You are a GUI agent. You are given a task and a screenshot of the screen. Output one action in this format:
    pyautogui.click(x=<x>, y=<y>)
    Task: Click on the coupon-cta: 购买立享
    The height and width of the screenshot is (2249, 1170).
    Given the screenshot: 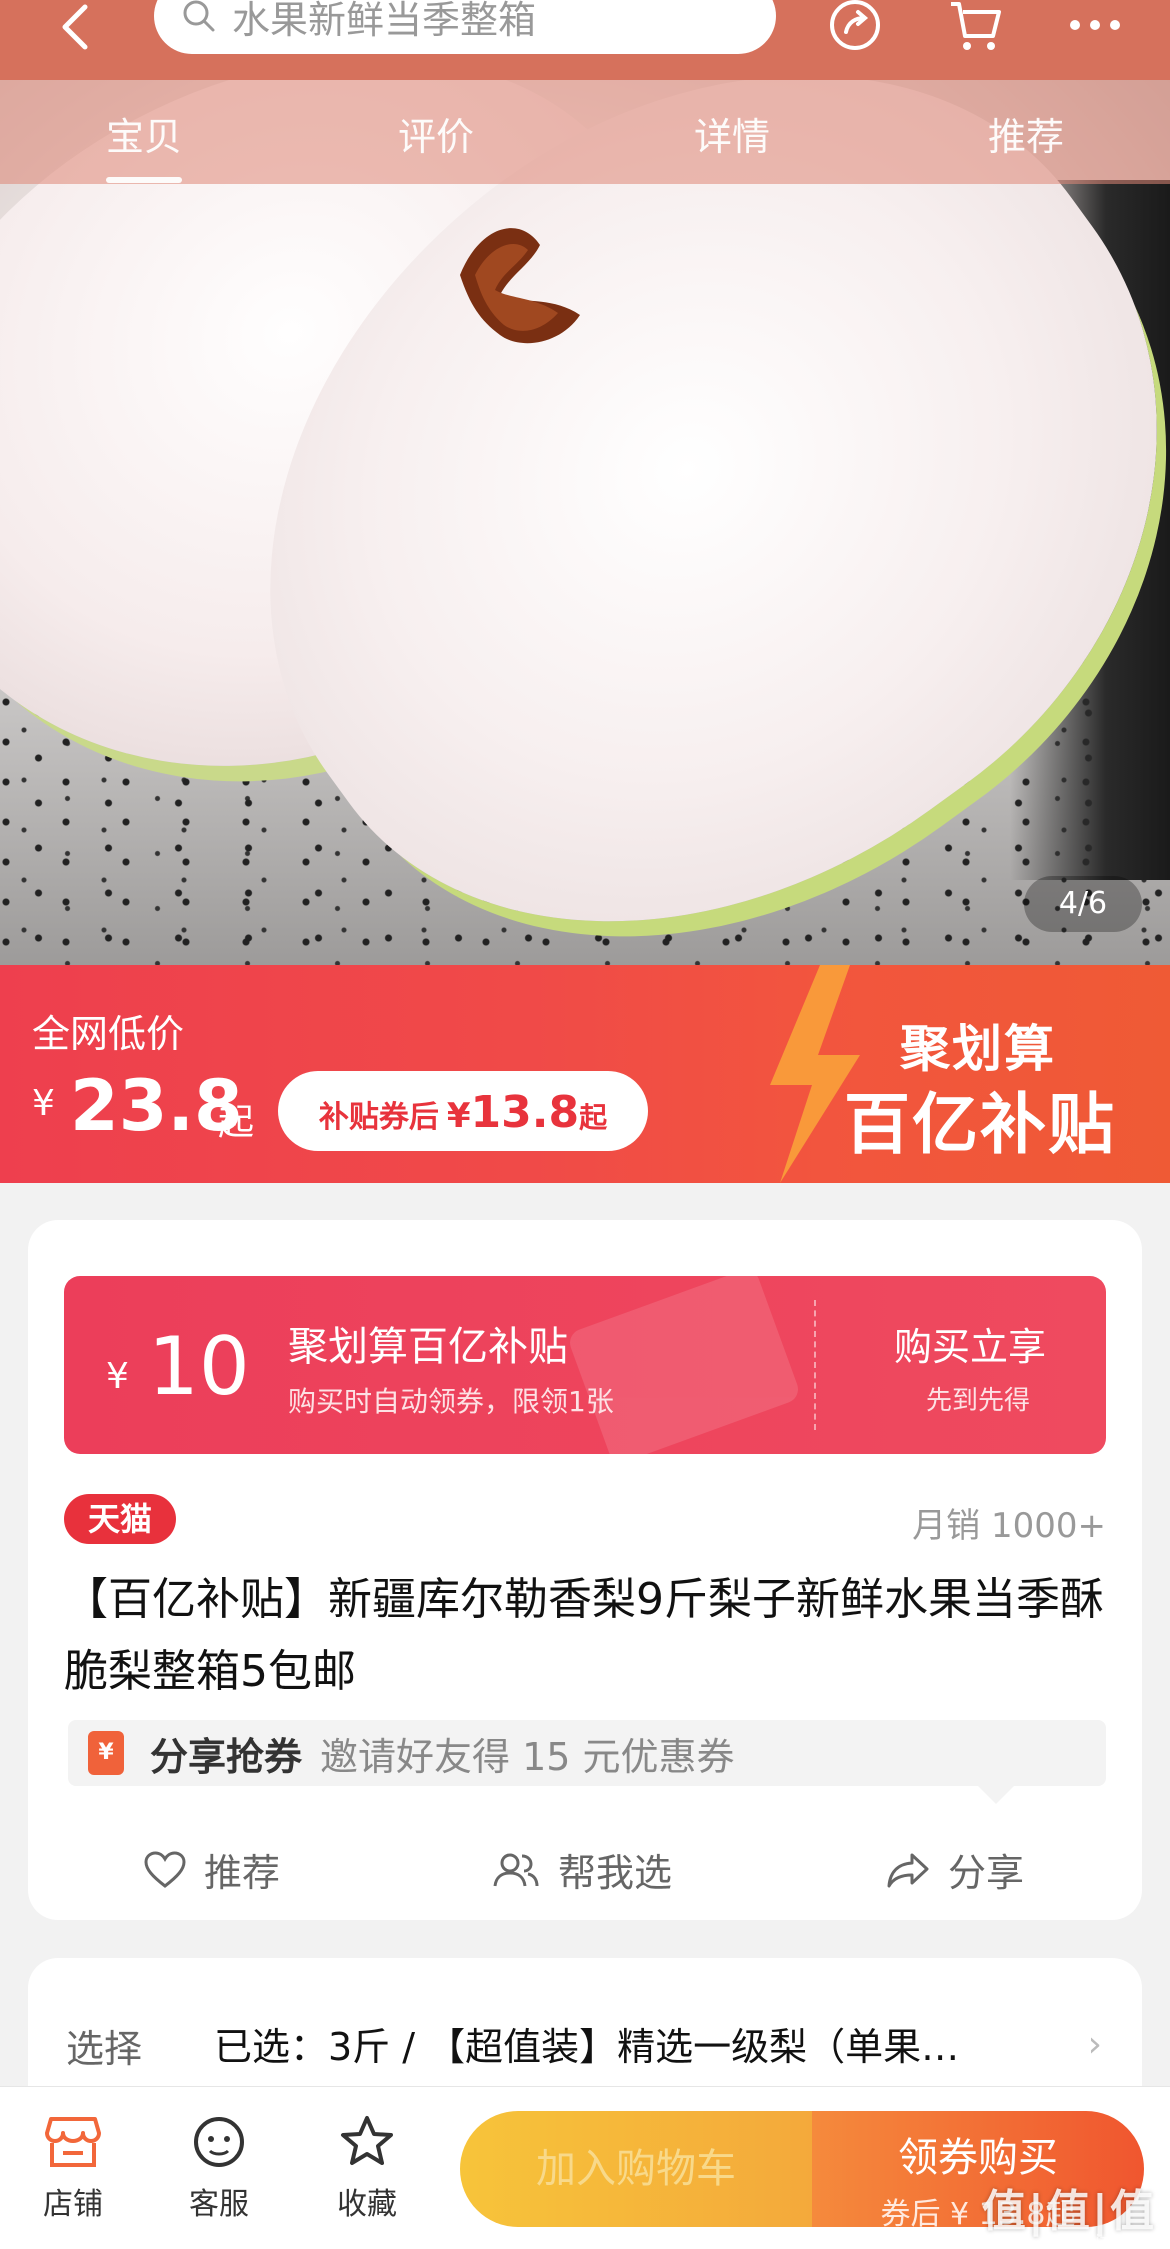 What is the action you would take?
    pyautogui.click(x=970, y=1343)
    